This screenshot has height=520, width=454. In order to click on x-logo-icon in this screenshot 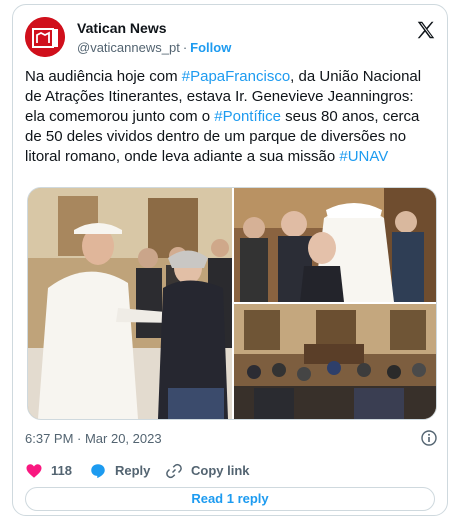, I will do `click(426, 30)`.